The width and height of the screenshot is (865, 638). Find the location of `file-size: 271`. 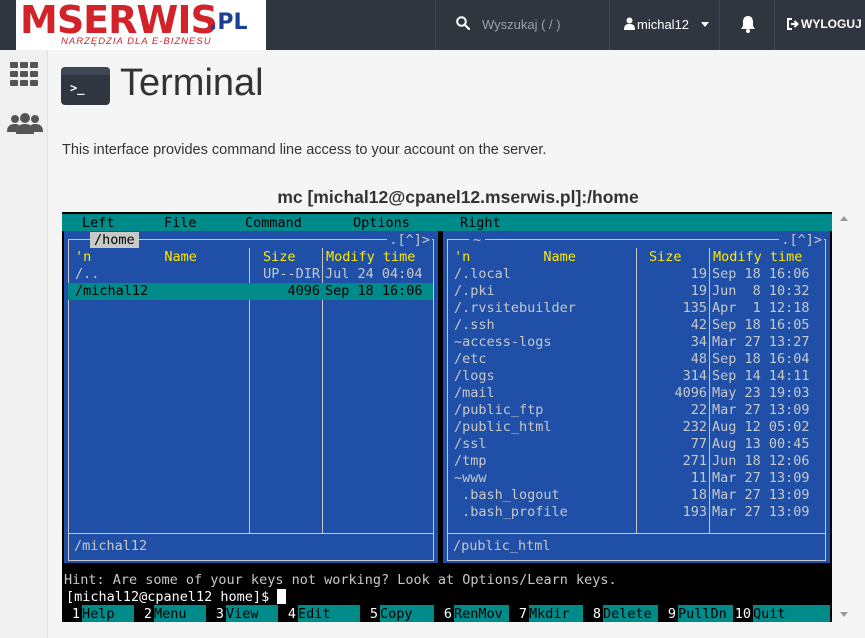

file-size: 271 is located at coordinates (694, 461).